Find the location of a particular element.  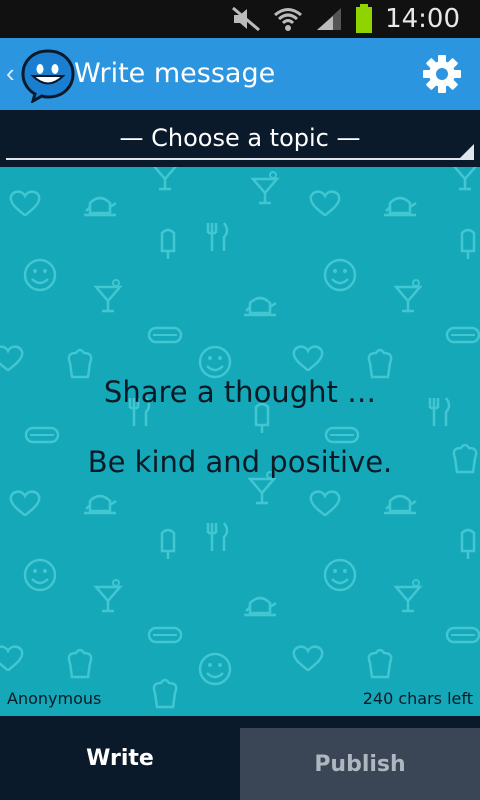

status-bar: 14:00 is located at coordinates (240, 19).